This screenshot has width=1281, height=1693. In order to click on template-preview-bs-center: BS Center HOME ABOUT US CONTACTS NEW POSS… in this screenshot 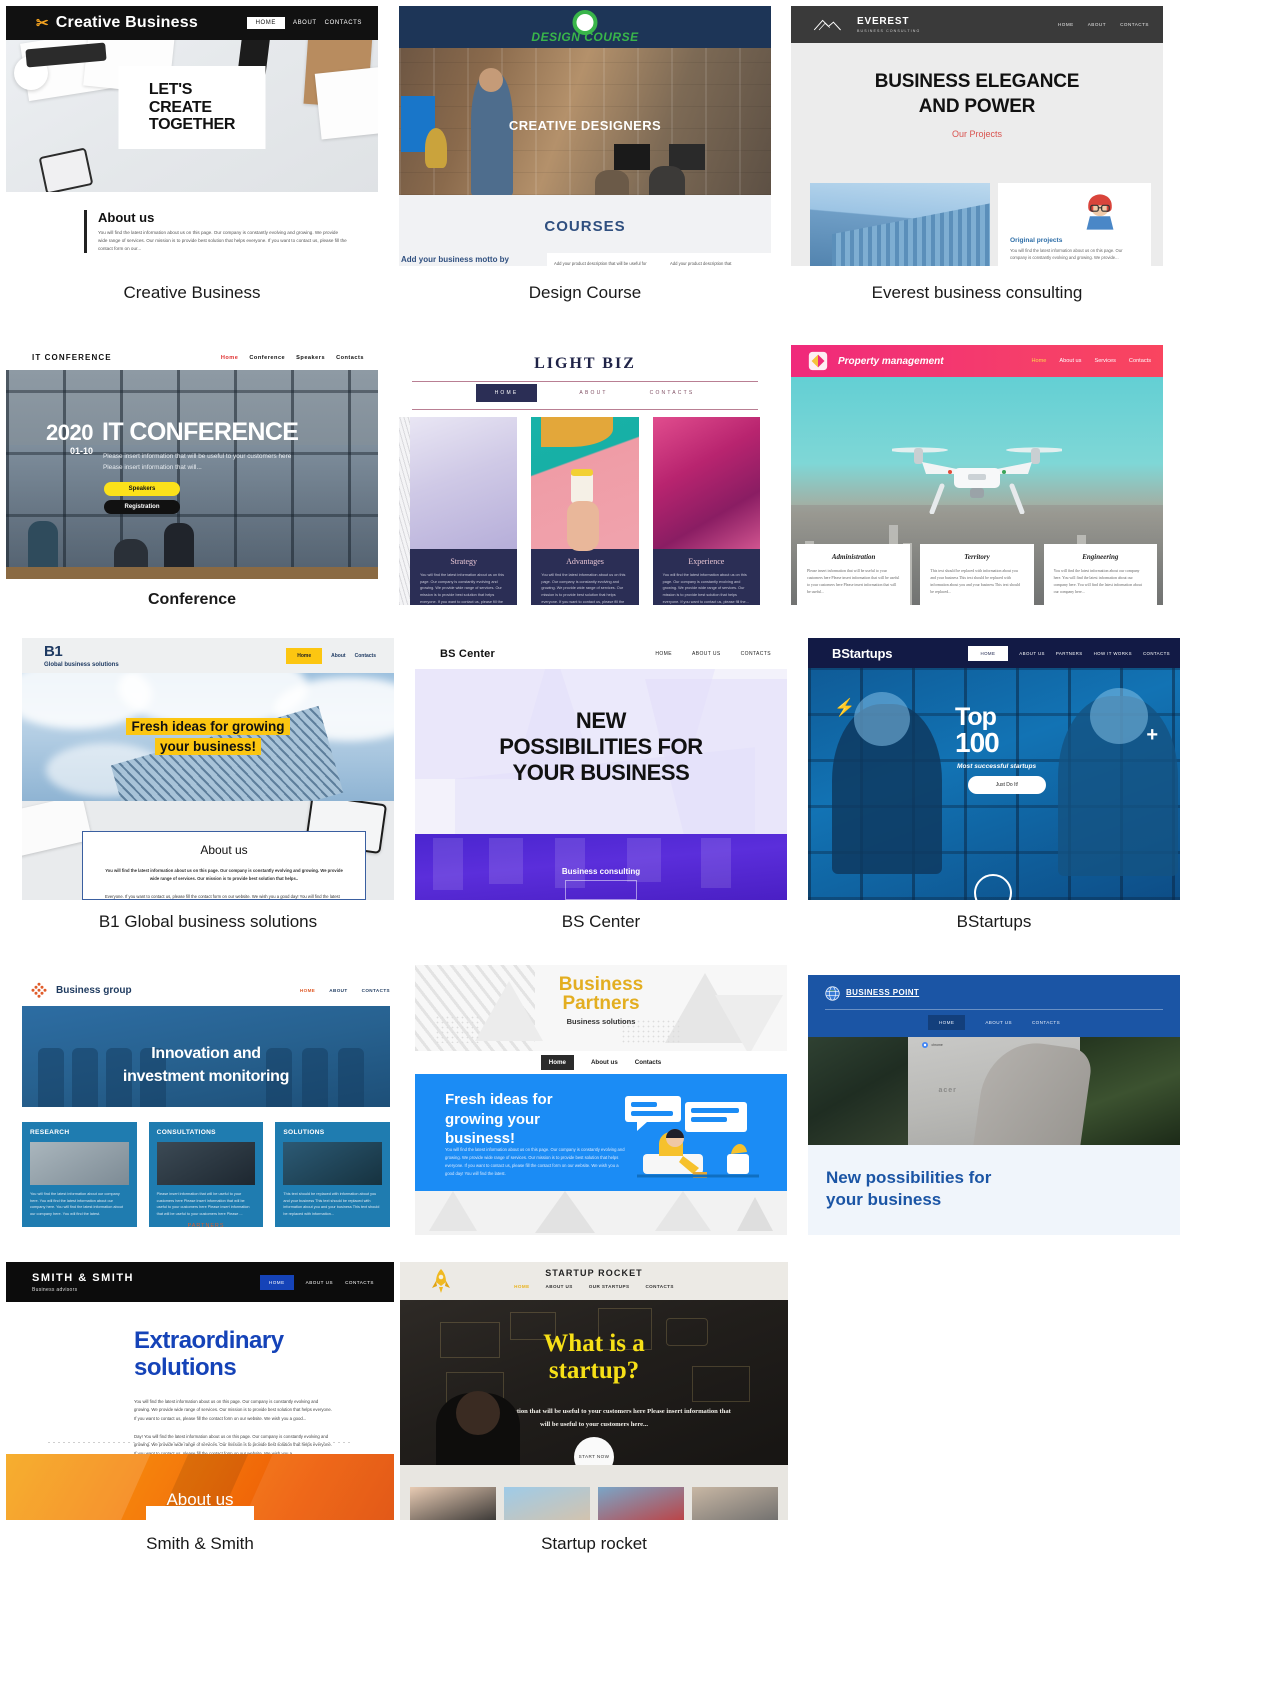, I will do `click(601, 769)`.